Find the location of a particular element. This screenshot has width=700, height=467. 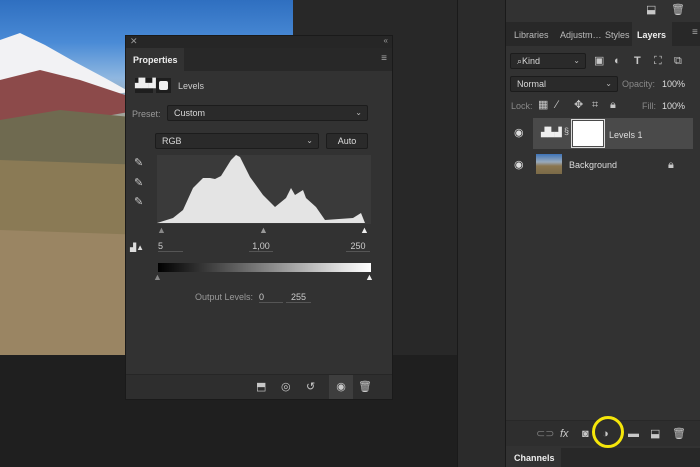

black-input-slider: ▲ is located at coordinates (161, 230).